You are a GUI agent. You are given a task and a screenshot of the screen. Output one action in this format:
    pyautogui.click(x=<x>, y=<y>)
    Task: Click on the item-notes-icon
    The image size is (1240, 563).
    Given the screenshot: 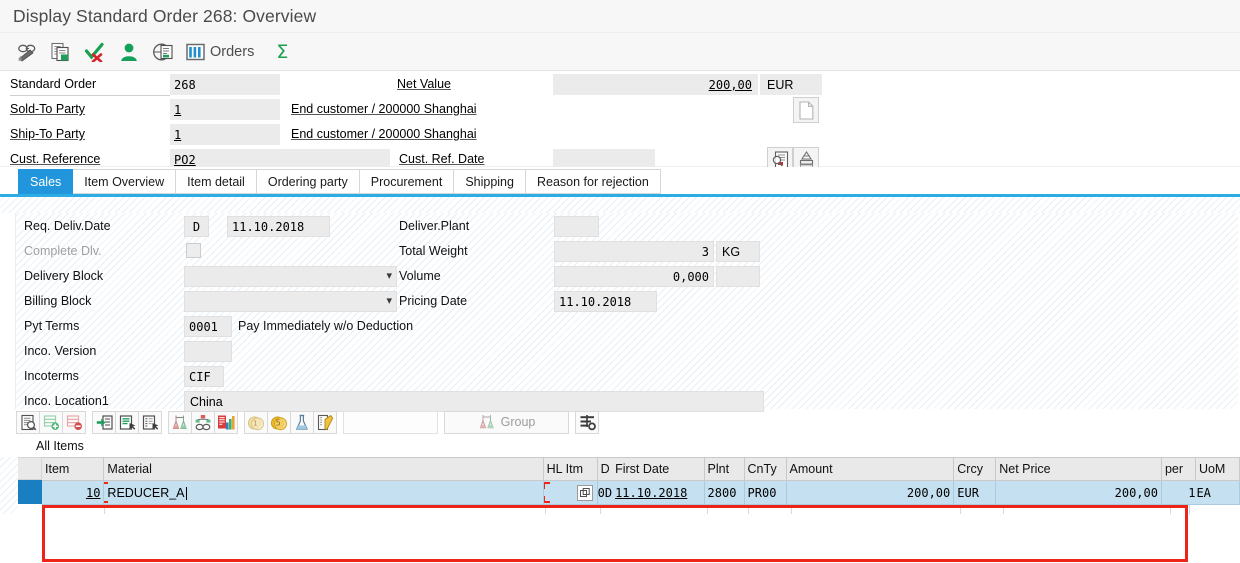 What is the action you would take?
    pyautogui.click(x=325, y=422)
    